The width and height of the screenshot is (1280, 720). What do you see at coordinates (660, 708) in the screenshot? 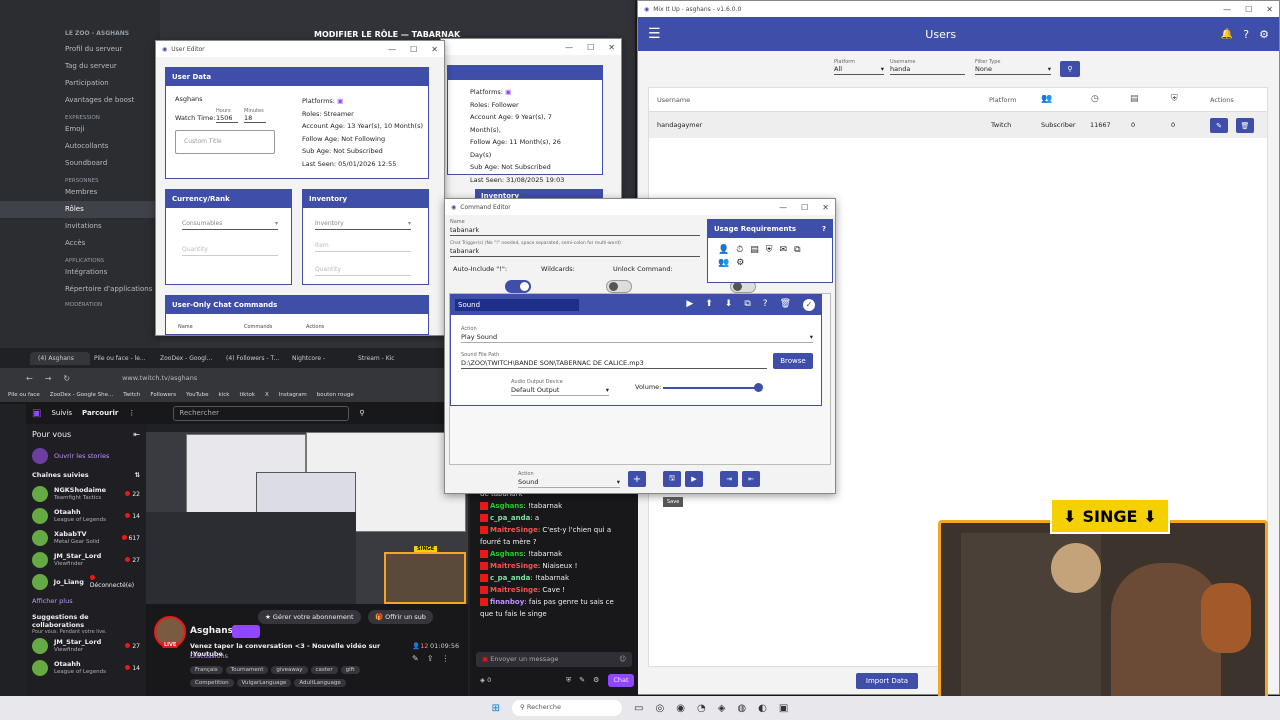
I see `discord-icon: ◎` at bounding box center [660, 708].